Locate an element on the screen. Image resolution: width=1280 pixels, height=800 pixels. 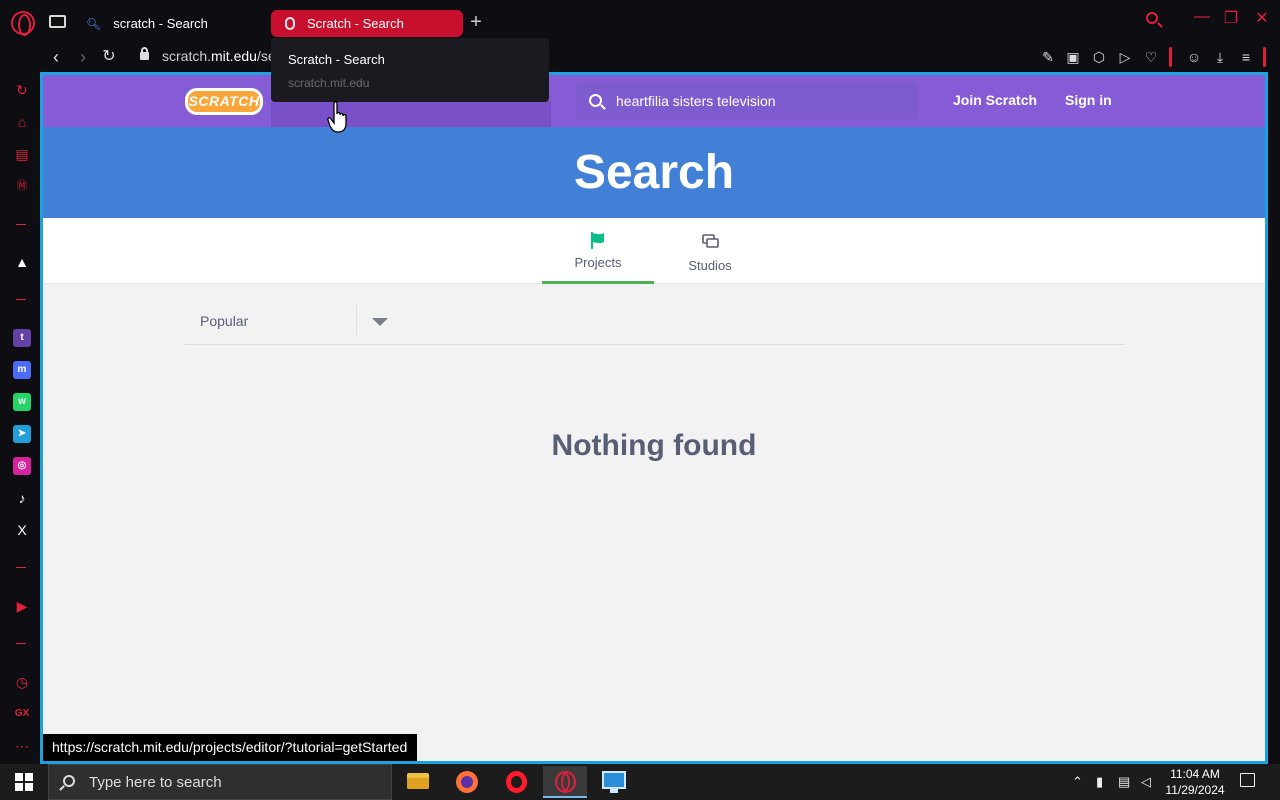
player-icon: ▶ is located at coordinates (22, 606).